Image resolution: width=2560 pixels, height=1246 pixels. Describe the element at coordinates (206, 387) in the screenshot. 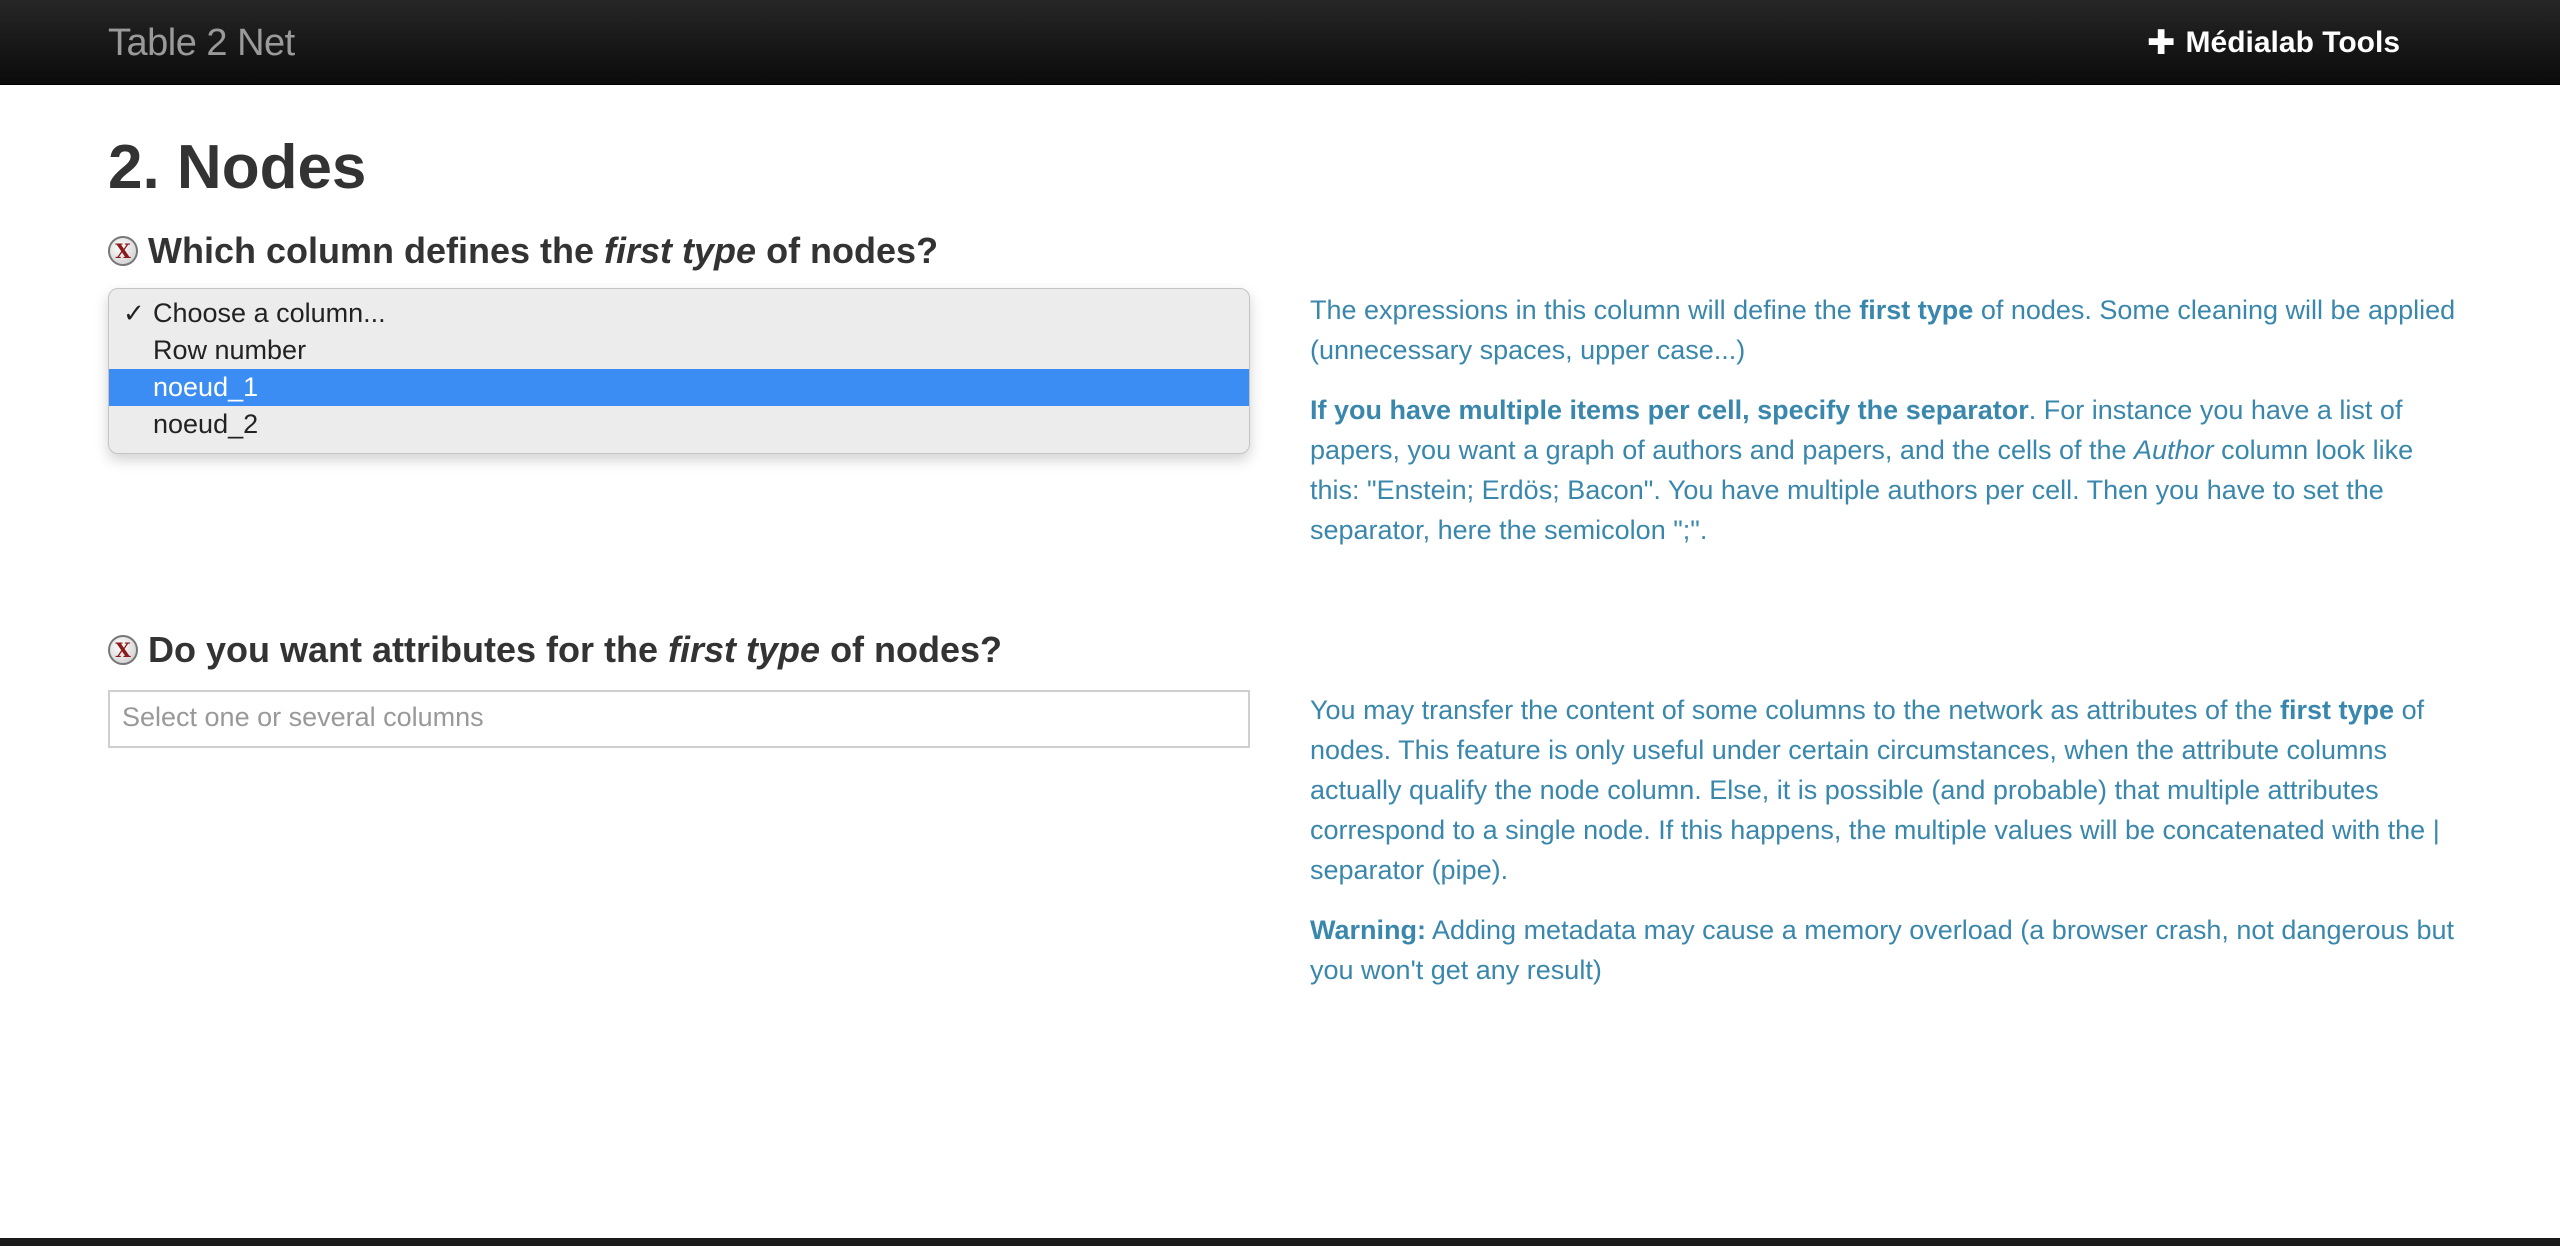

I see `option-label: noeud_1` at that location.